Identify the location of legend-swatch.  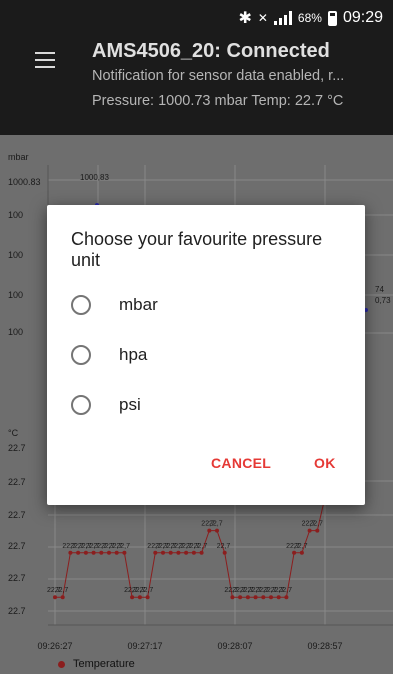
(61, 664).